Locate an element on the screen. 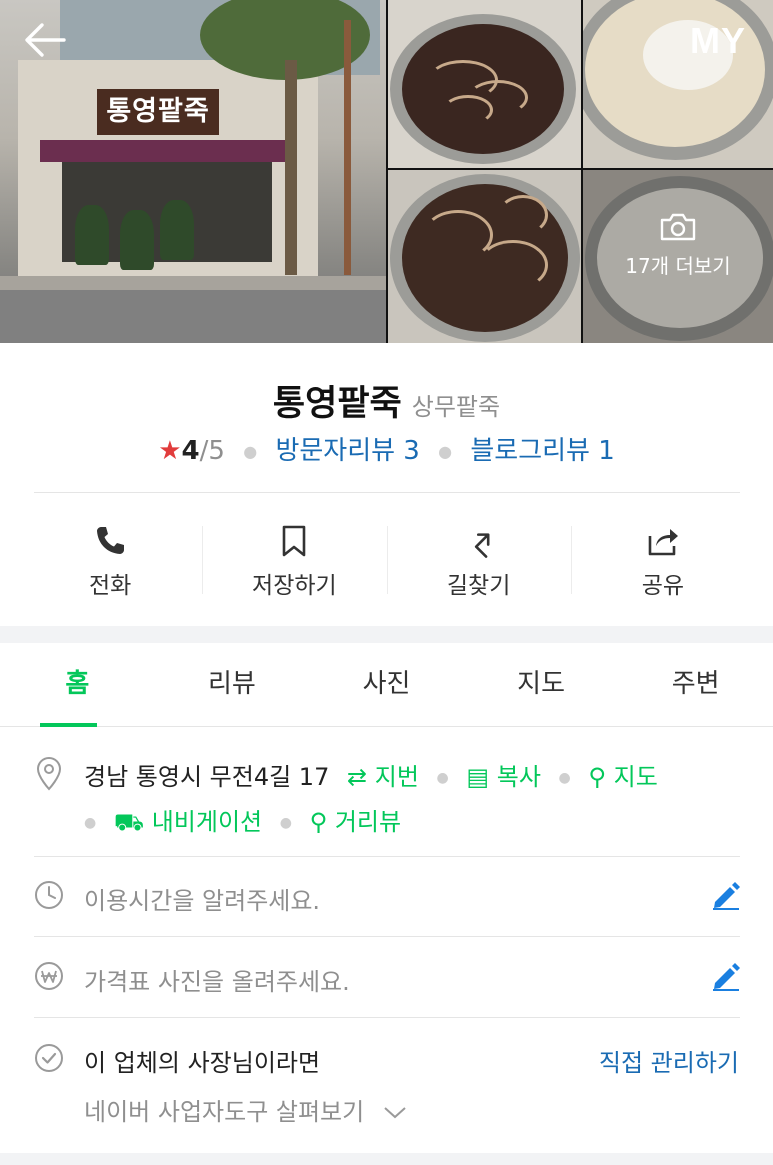 This screenshot has width=773, height=1165. directions-icon is located at coordinates (482, 545).